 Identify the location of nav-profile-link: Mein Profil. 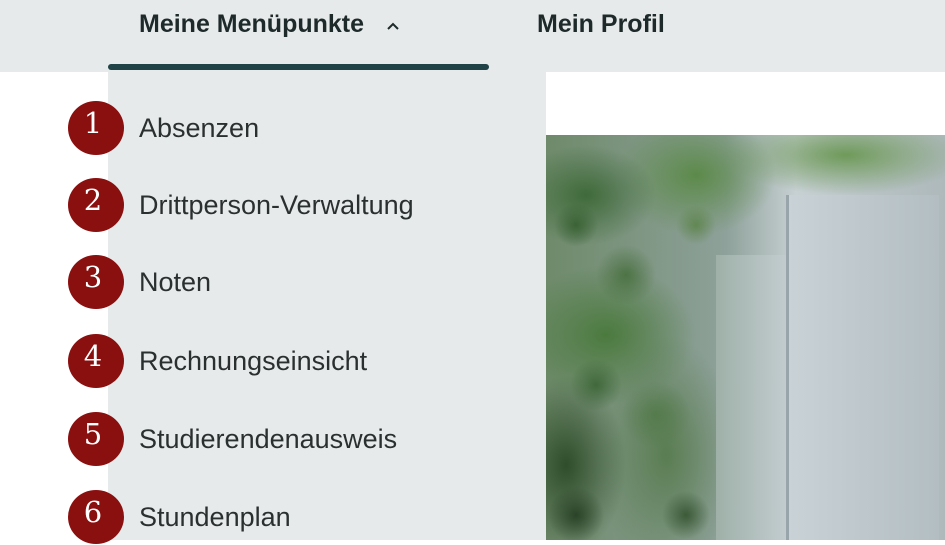
(601, 24).